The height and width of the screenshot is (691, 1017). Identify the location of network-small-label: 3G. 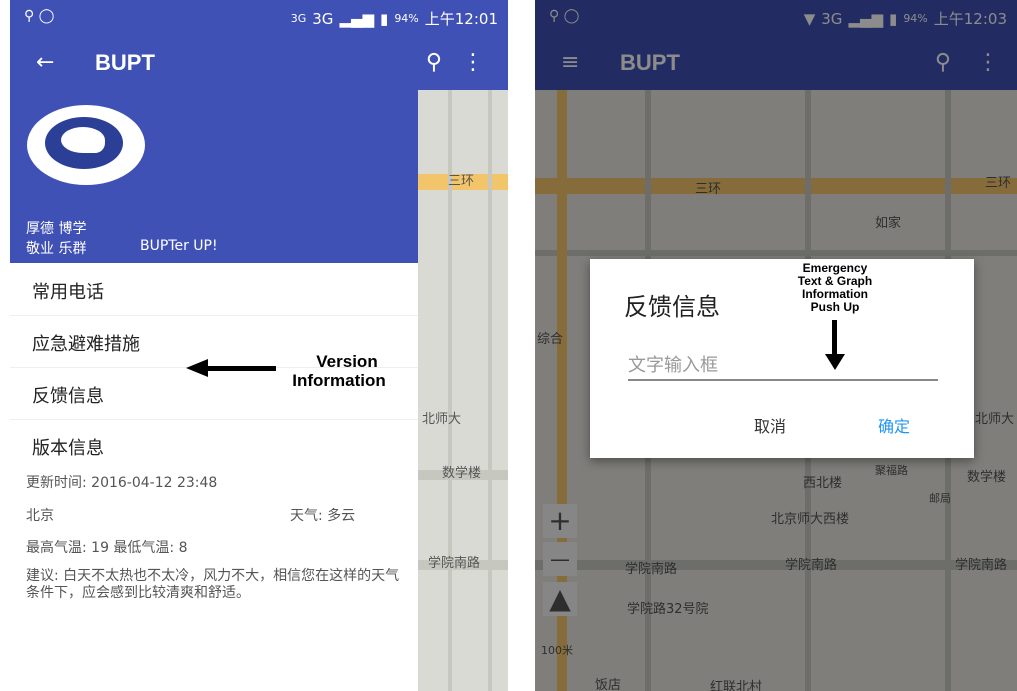
(298, 18).